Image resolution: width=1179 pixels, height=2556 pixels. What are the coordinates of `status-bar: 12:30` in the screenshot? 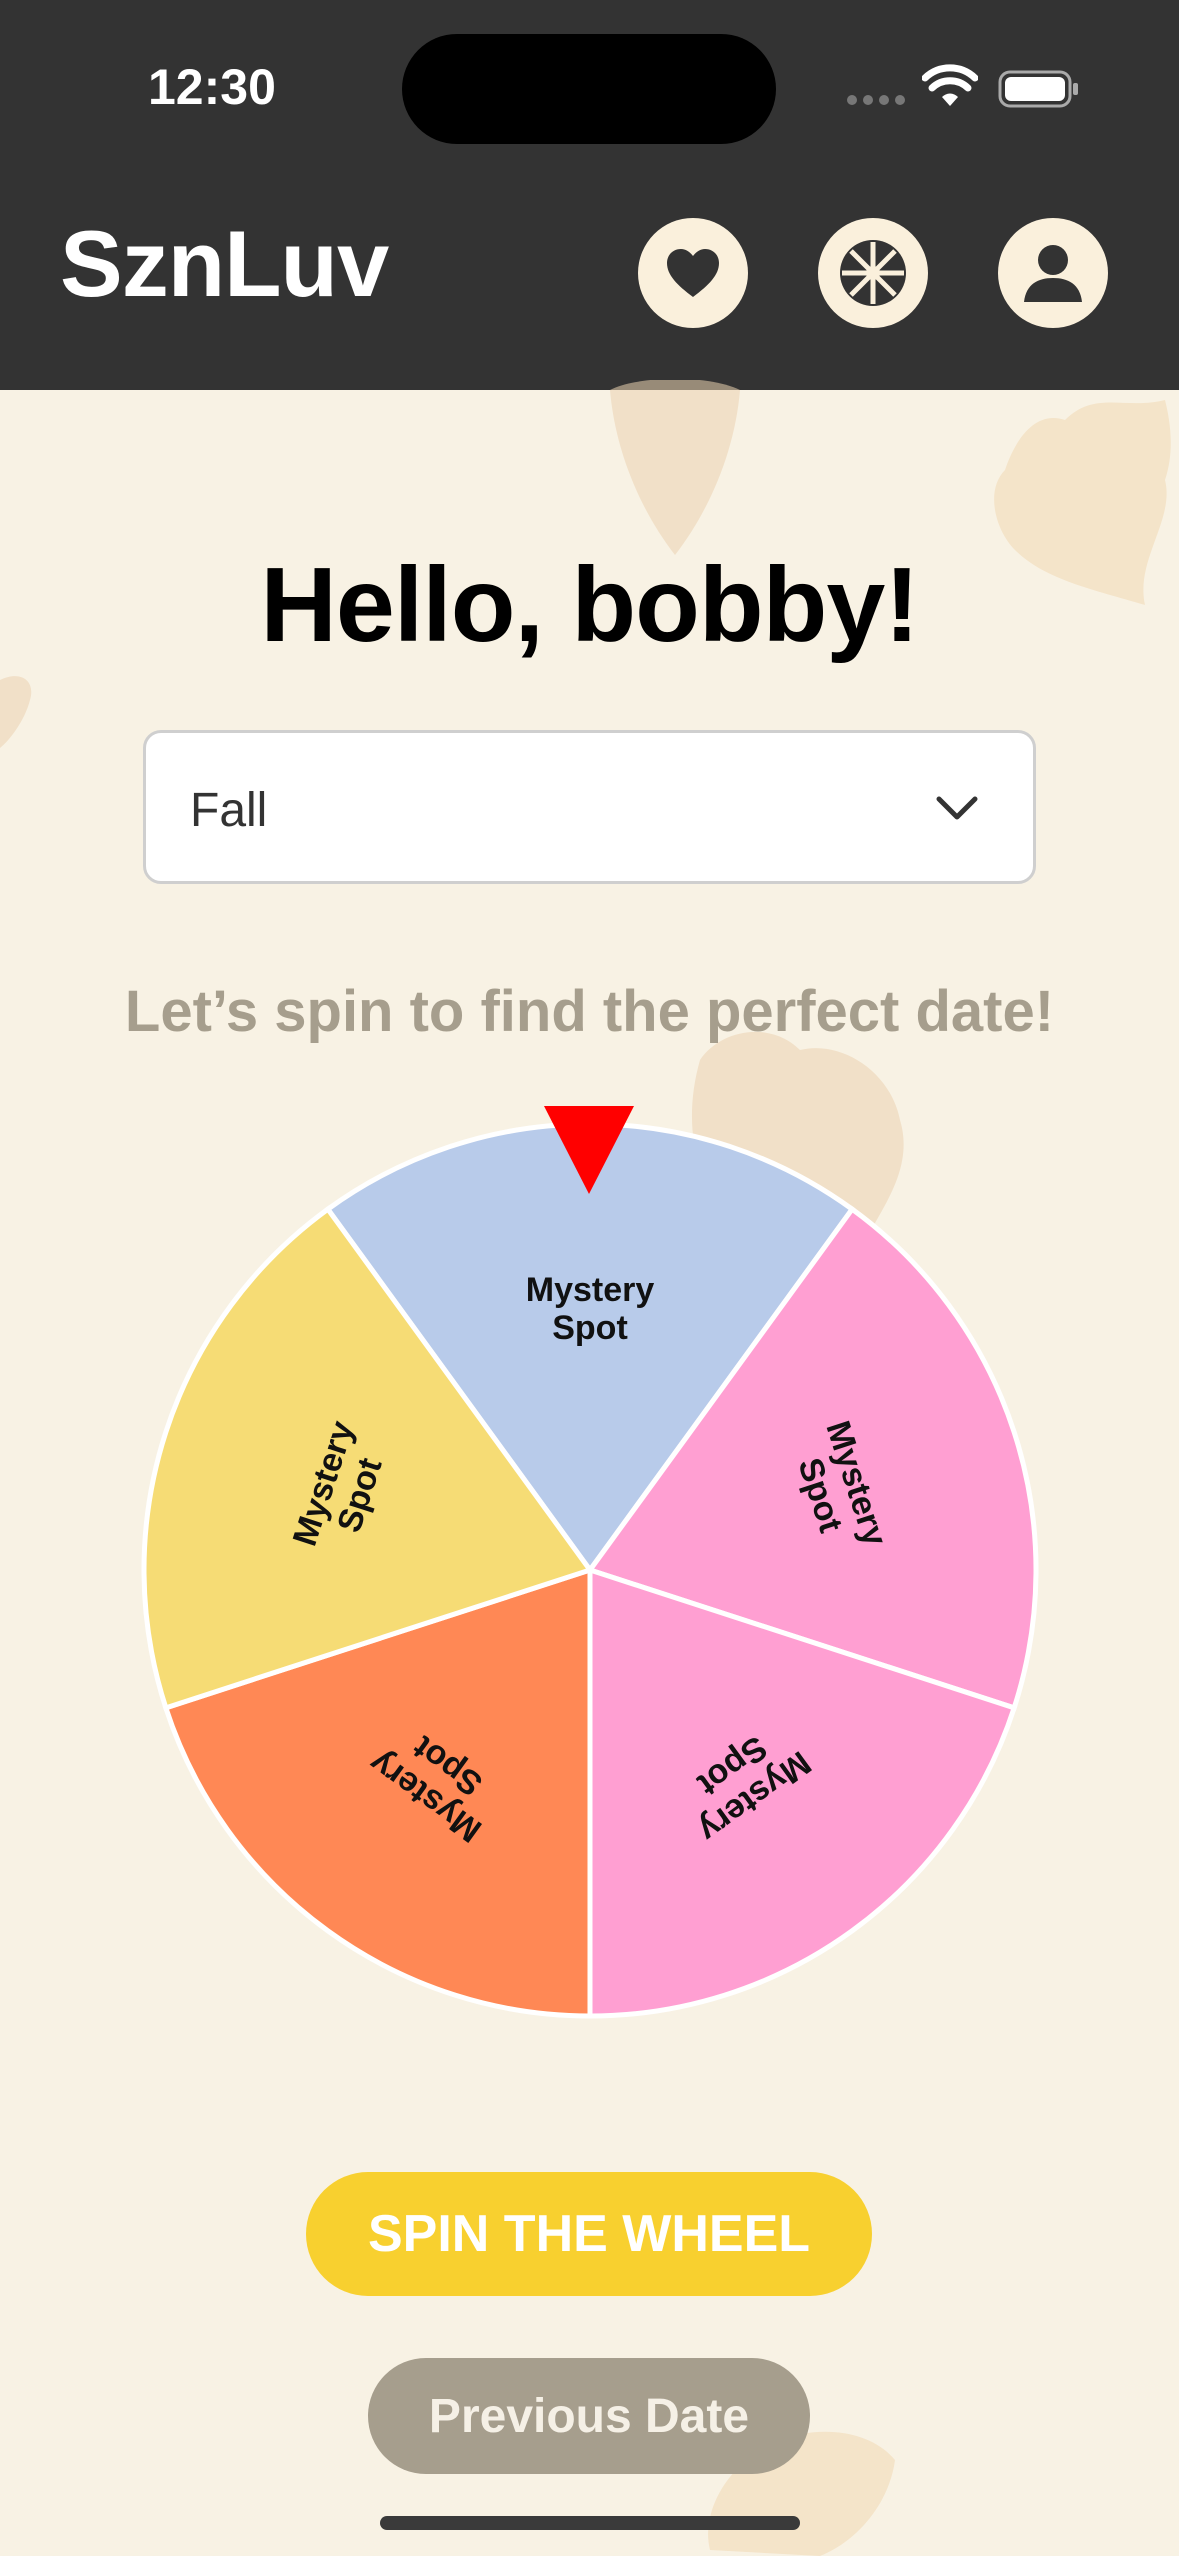 It's located at (589, 85).